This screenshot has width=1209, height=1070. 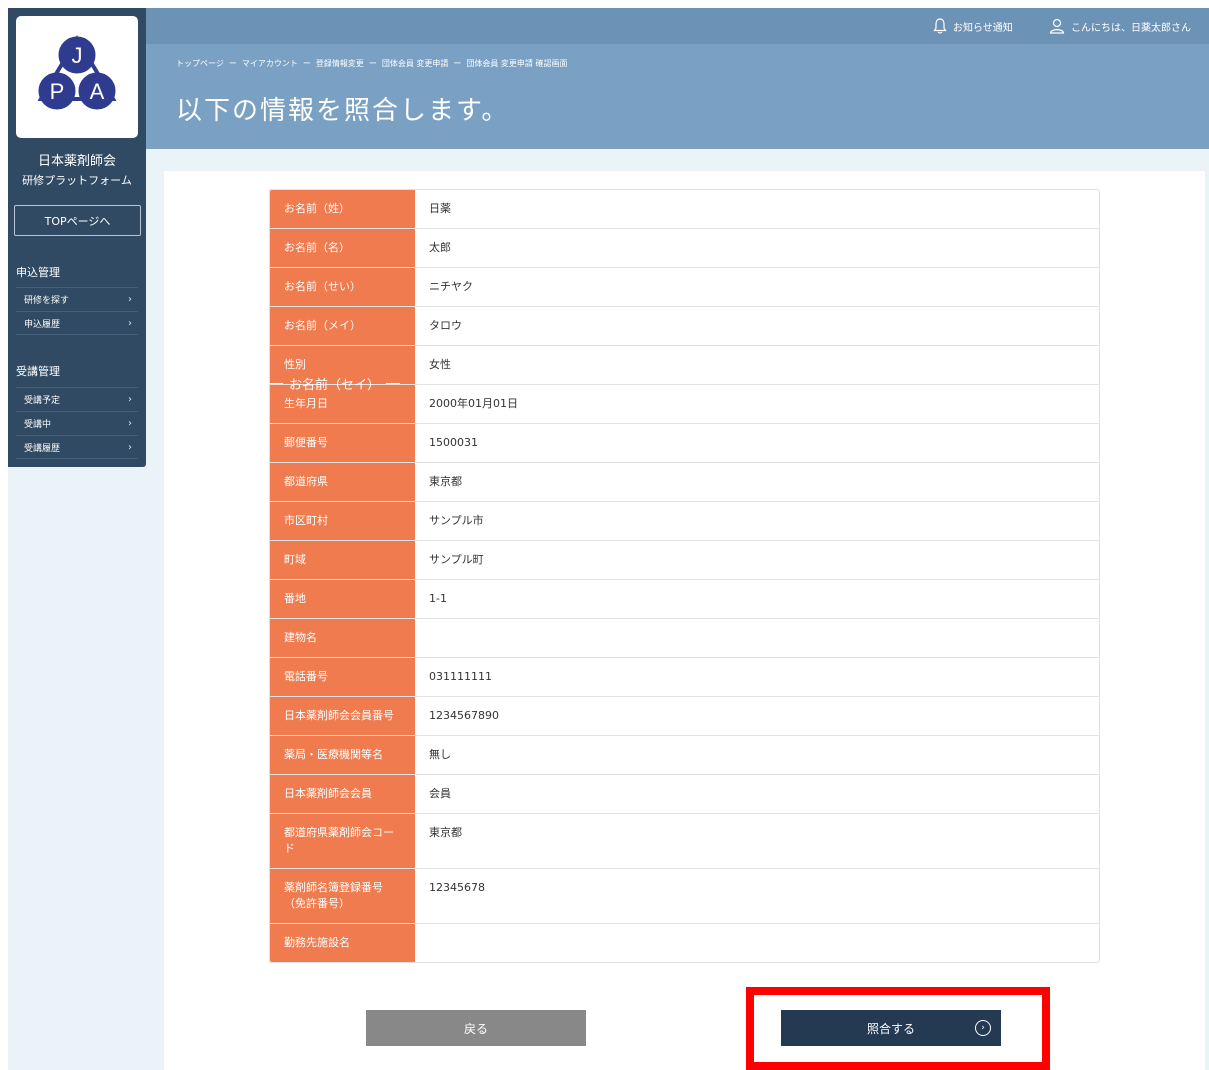 What do you see at coordinates (42, 324) in the screenshot?
I see `sidebar-item-label: 申込履歴` at bounding box center [42, 324].